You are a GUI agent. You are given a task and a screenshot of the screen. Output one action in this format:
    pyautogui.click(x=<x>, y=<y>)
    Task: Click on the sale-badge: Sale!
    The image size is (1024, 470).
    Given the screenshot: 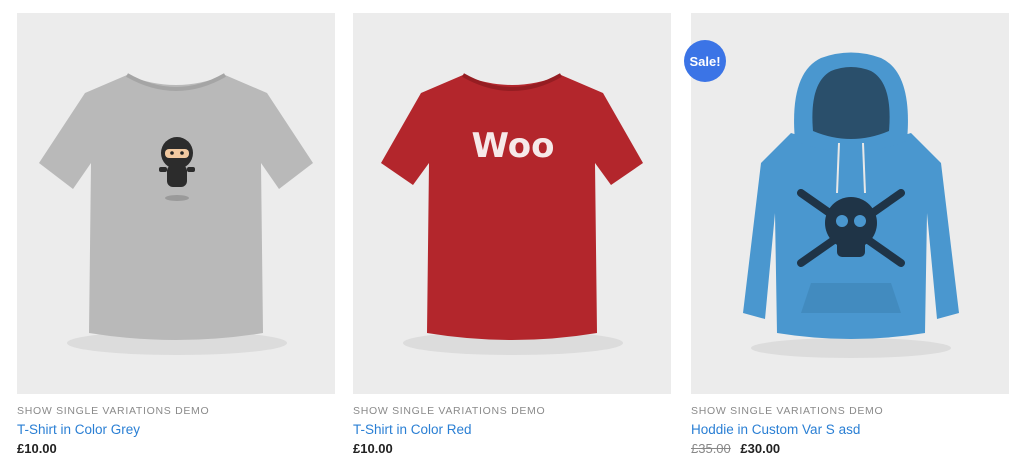 What is the action you would take?
    pyautogui.click(x=705, y=61)
    